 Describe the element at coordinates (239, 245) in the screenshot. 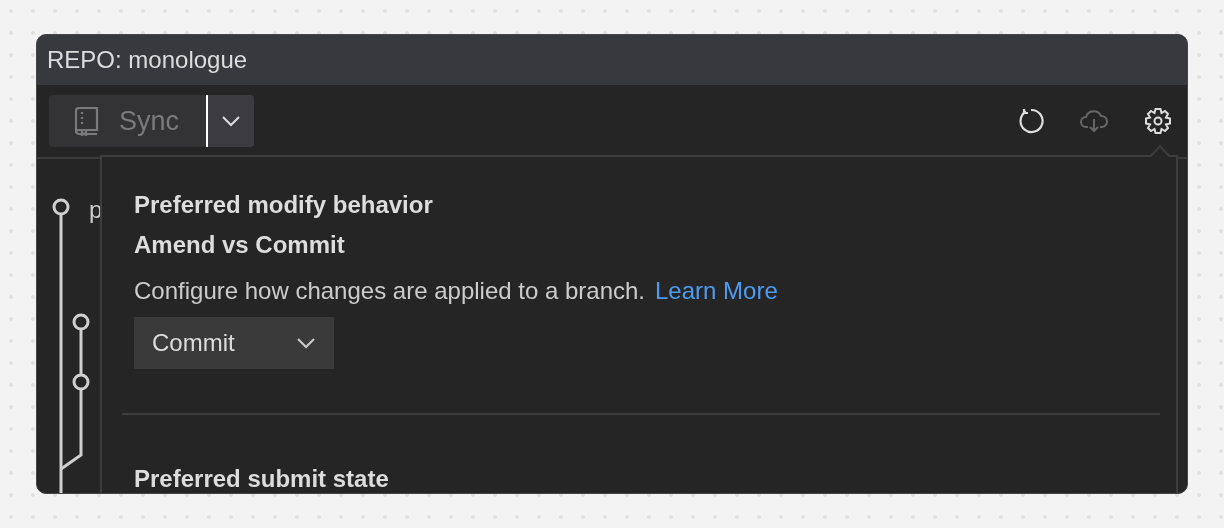

I see `setting-subtitle: Amend vs Commit` at that location.